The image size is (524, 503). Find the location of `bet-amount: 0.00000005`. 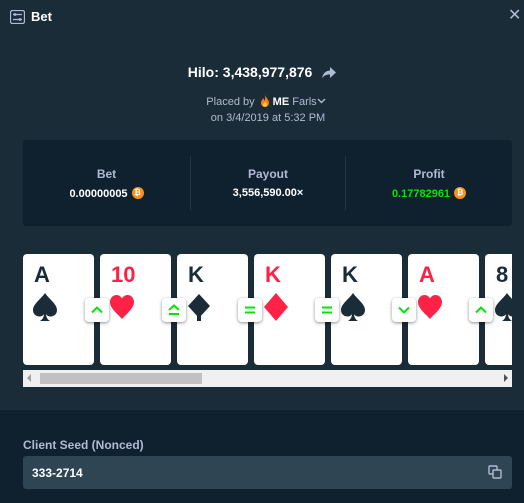

bet-amount: 0.00000005 is located at coordinates (106, 193).